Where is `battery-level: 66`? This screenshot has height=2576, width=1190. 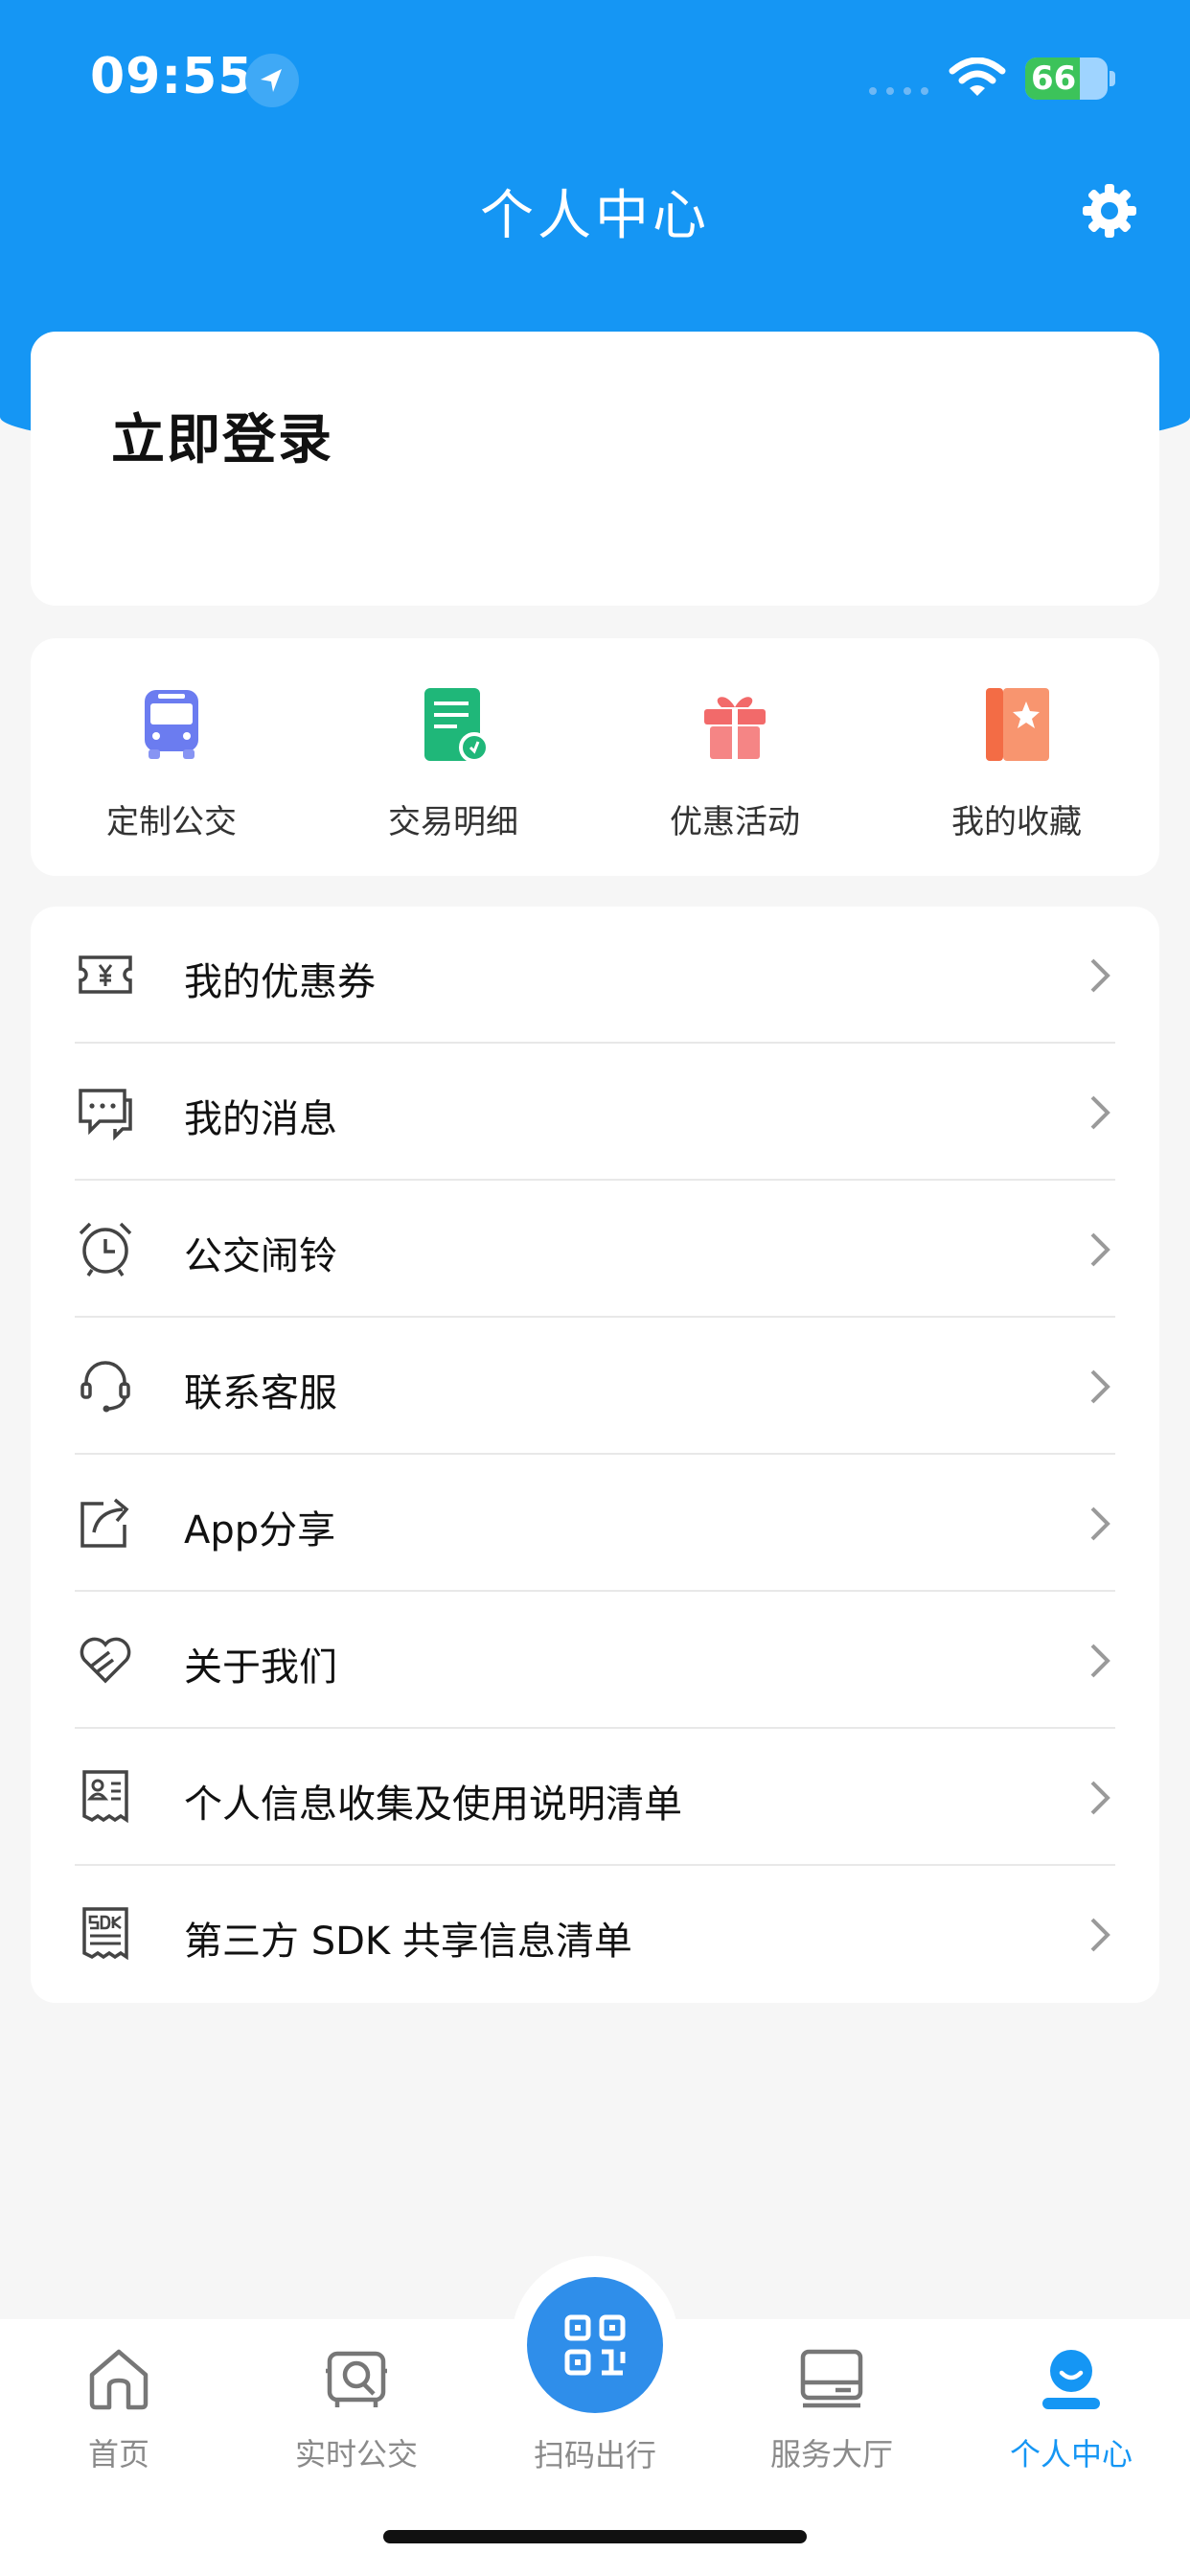 battery-level: 66 is located at coordinates (1054, 78).